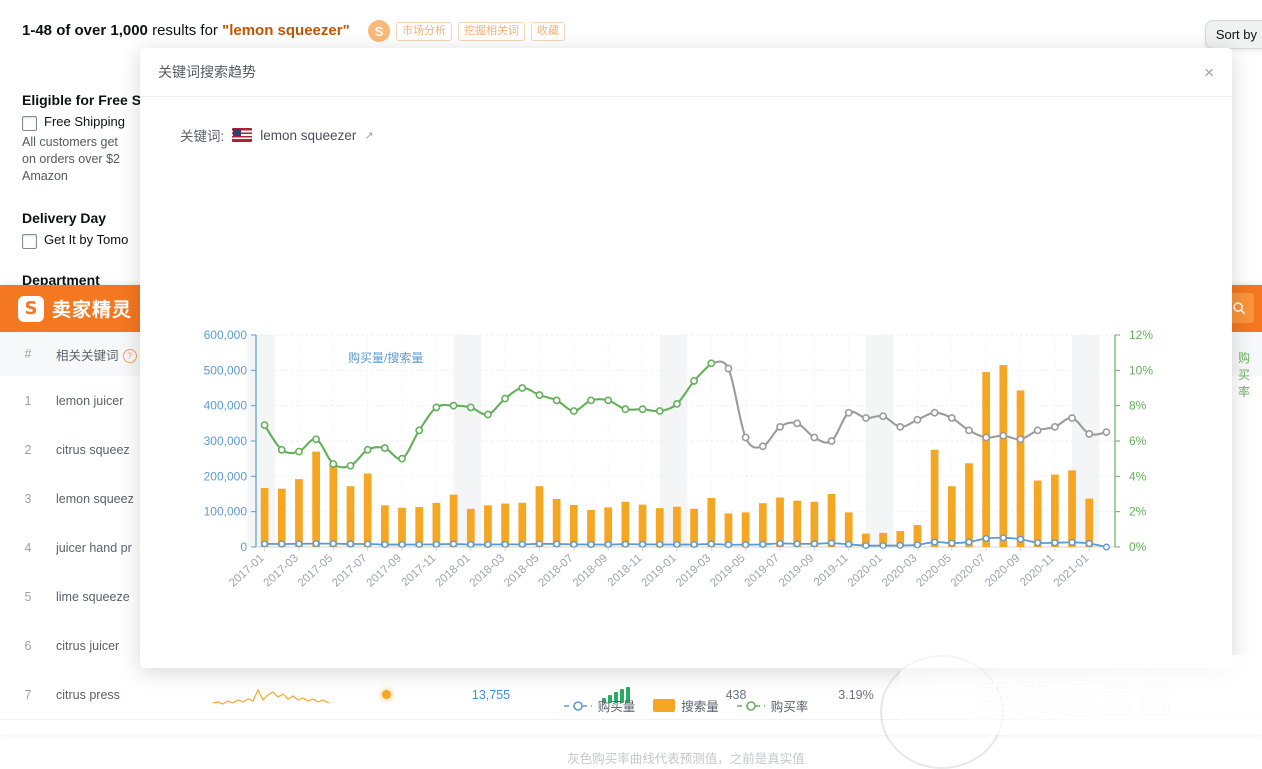 This screenshot has height=769, width=1262. Describe the element at coordinates (1138, 441) in the screenshot. I see `svg-text: 6%` at that location.